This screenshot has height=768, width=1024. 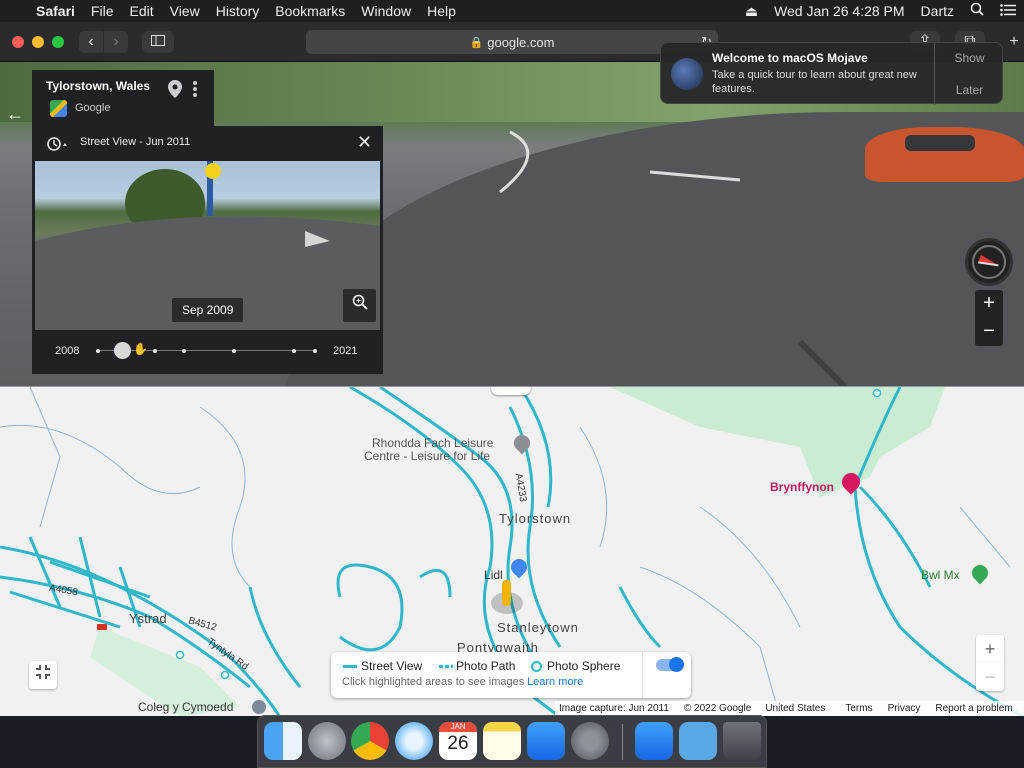 I want to click on notification-later-button: Later, so click(x=969, y=90).